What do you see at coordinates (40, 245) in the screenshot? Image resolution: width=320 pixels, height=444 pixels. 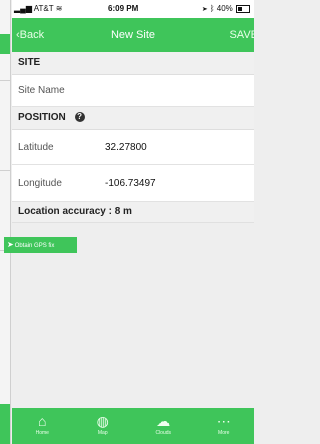 I see `obtain-gps-fix-button: ➤Obtain GPS fix` at bounding box center [40, 245].